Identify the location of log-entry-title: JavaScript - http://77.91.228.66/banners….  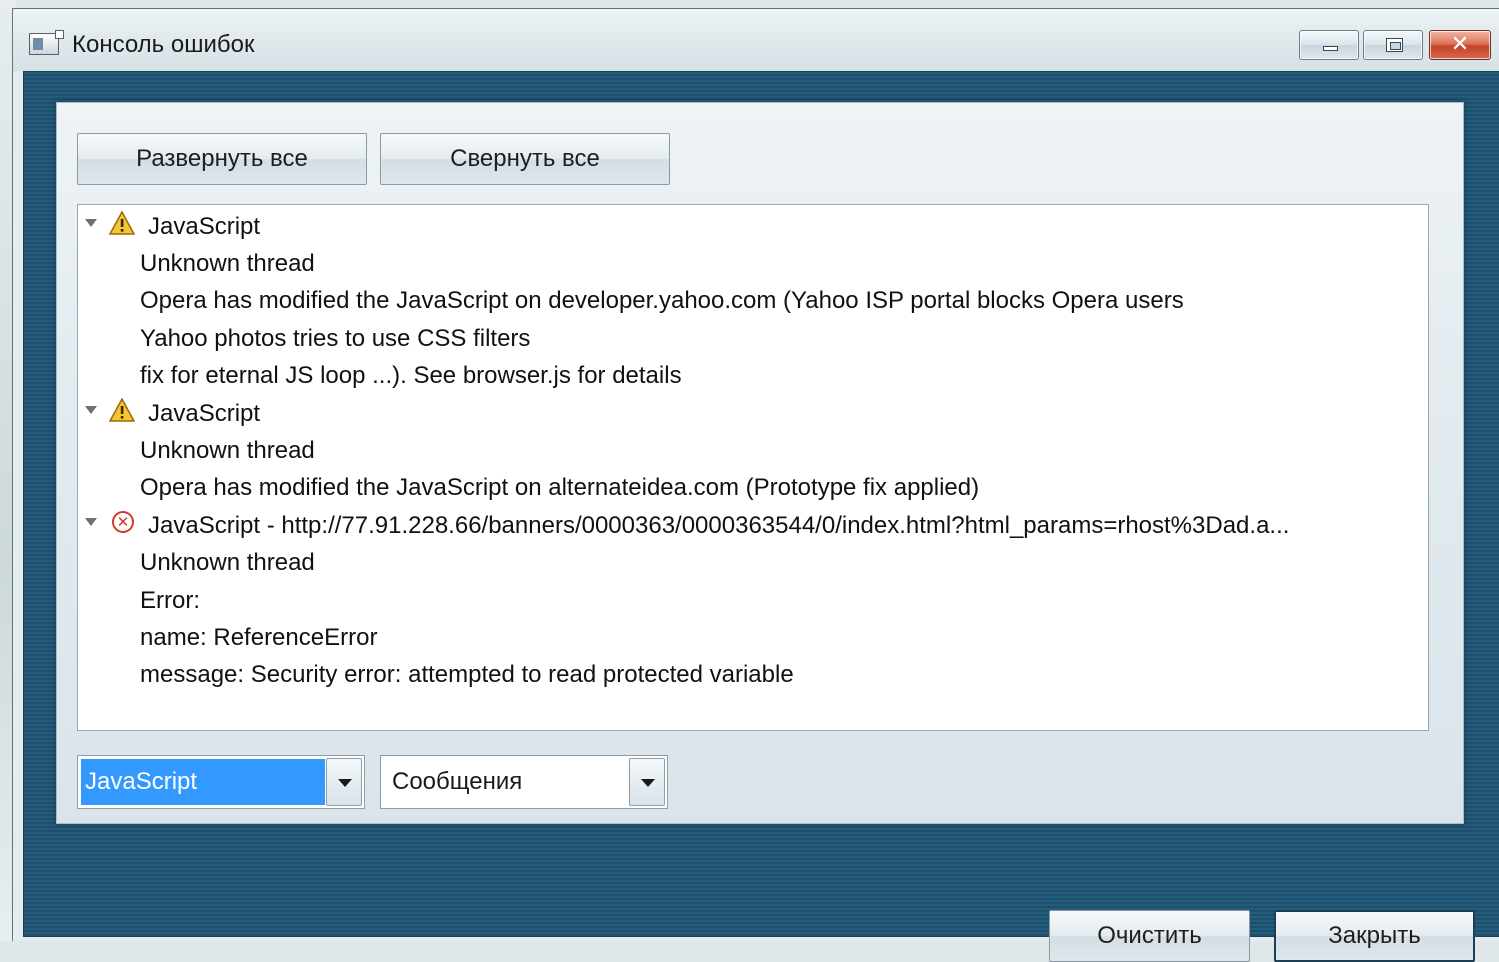
(718, 525).